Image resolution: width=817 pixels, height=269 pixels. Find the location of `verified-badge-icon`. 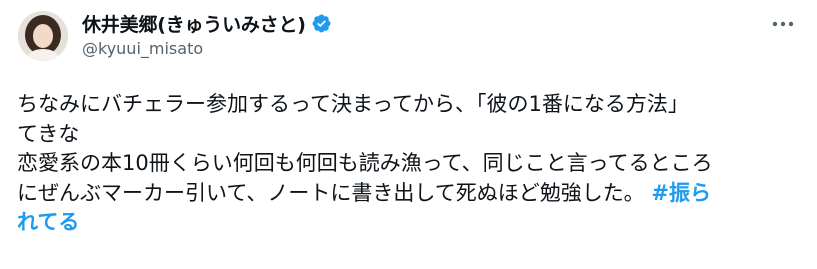

verified-badge-icon is located at coordinates (321, 23).